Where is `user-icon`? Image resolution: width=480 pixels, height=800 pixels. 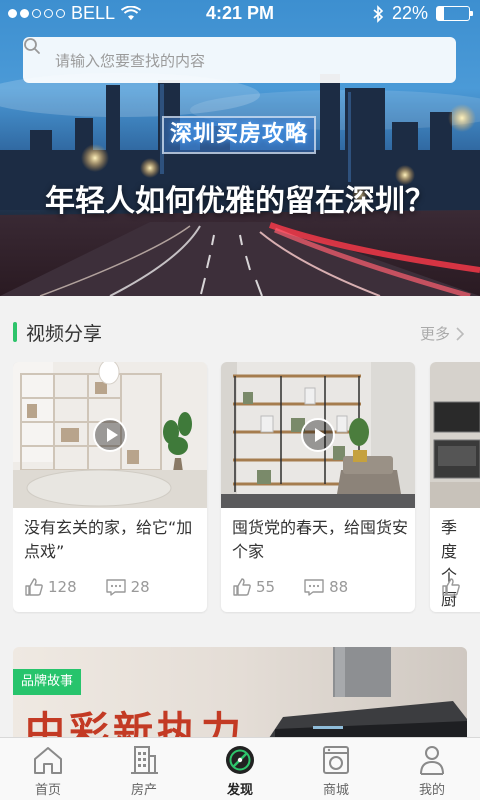
user-icon is located at coordinates (432, 760).